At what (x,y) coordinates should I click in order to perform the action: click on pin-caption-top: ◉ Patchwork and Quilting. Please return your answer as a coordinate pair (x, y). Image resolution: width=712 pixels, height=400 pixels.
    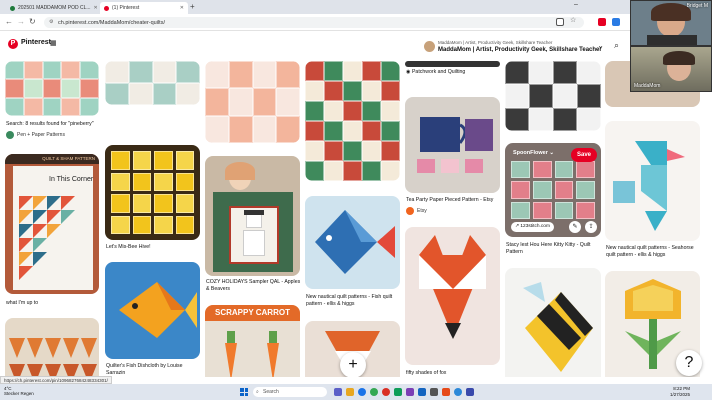
    Looking at the image, I should click on (435, 72).